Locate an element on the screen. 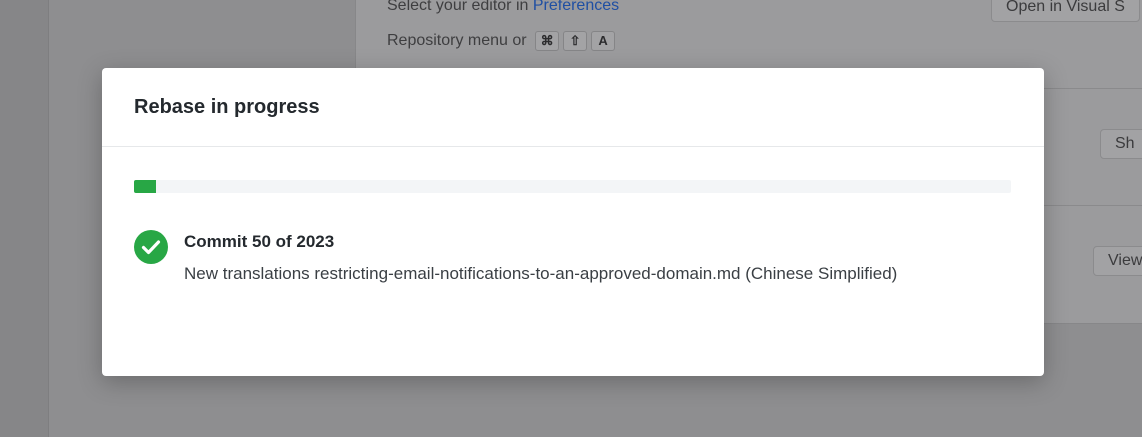  preferences-link: Preferences is located at coordinates (576, 7).